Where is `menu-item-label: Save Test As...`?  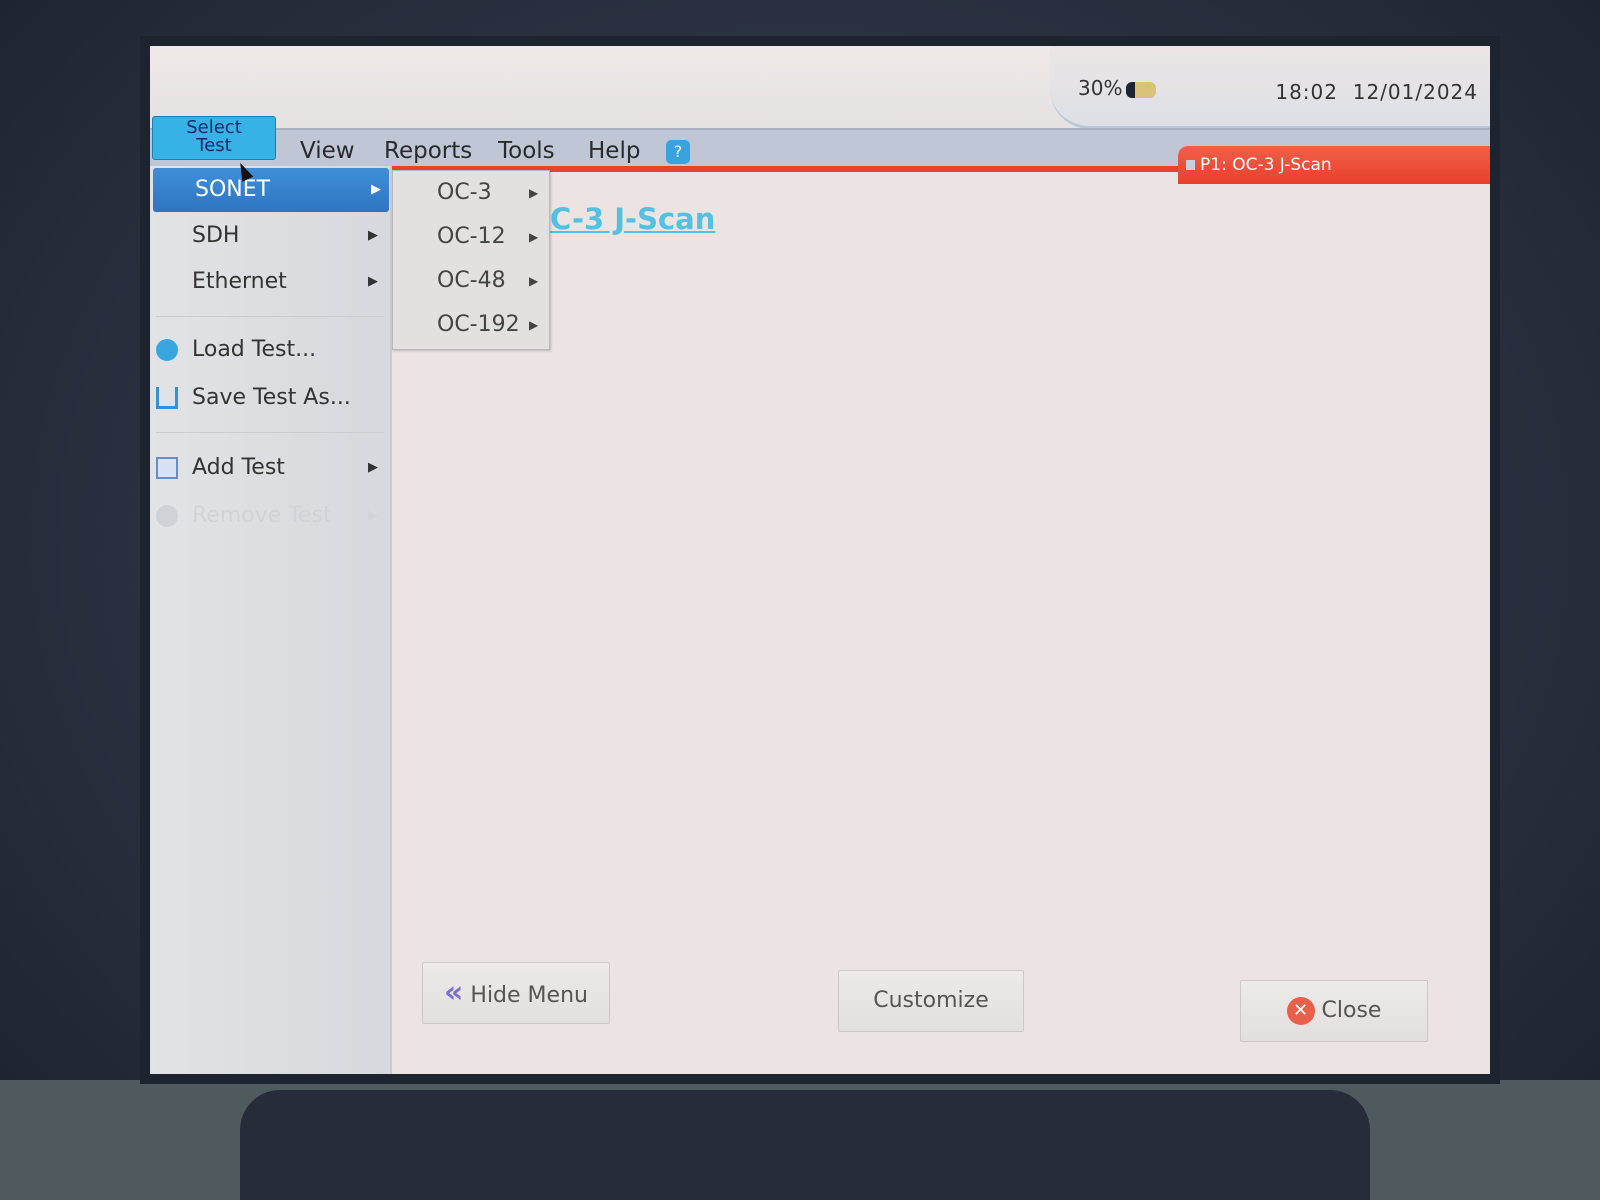
menu-item-label: Save Test As... is located at coordinates (271, 397).